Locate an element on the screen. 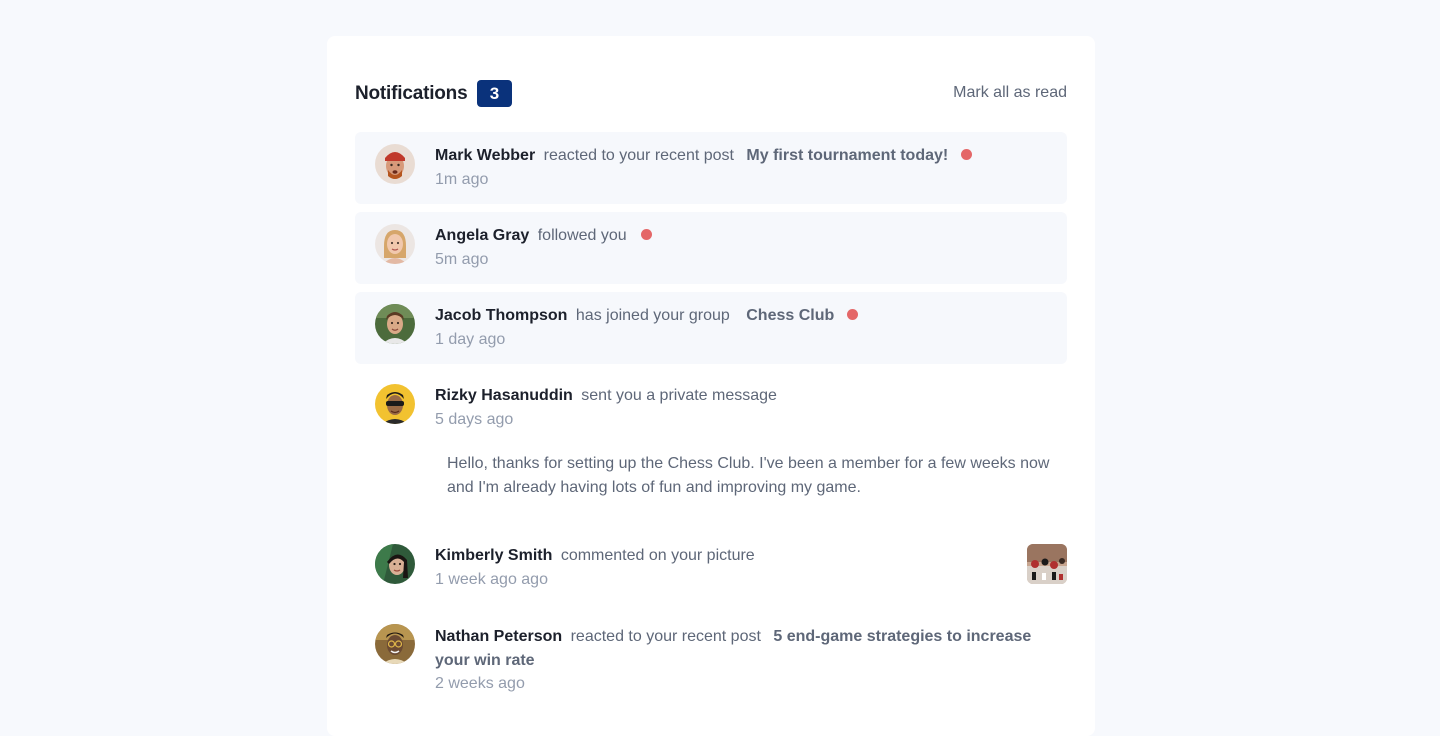  mark-all-as-read-button: Mark all as read is located at coordinates (1010, 93).